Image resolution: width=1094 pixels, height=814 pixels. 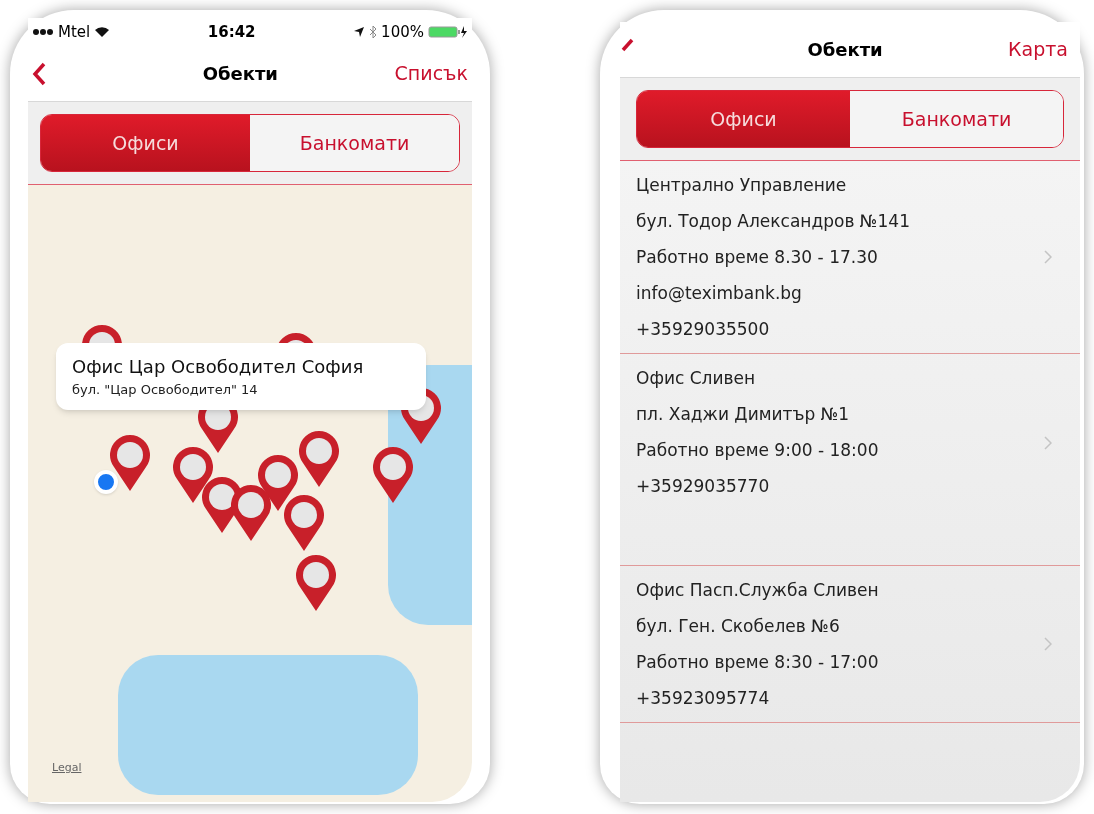 I want to click on battery-charging-icon, so click(x=448, y=32).